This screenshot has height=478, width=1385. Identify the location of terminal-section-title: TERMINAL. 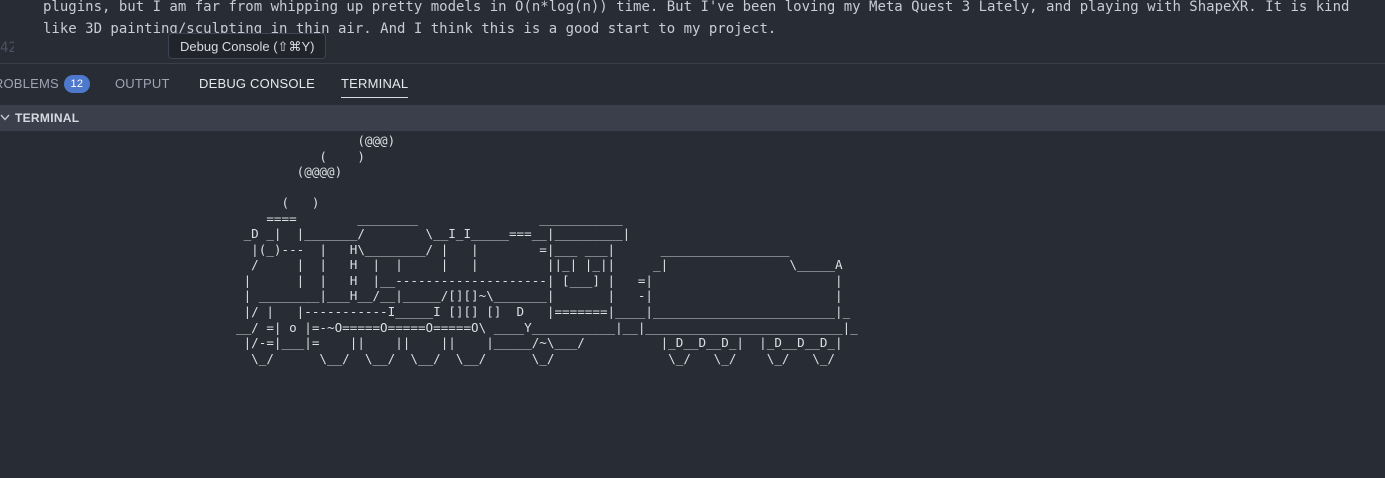
(47, 118).